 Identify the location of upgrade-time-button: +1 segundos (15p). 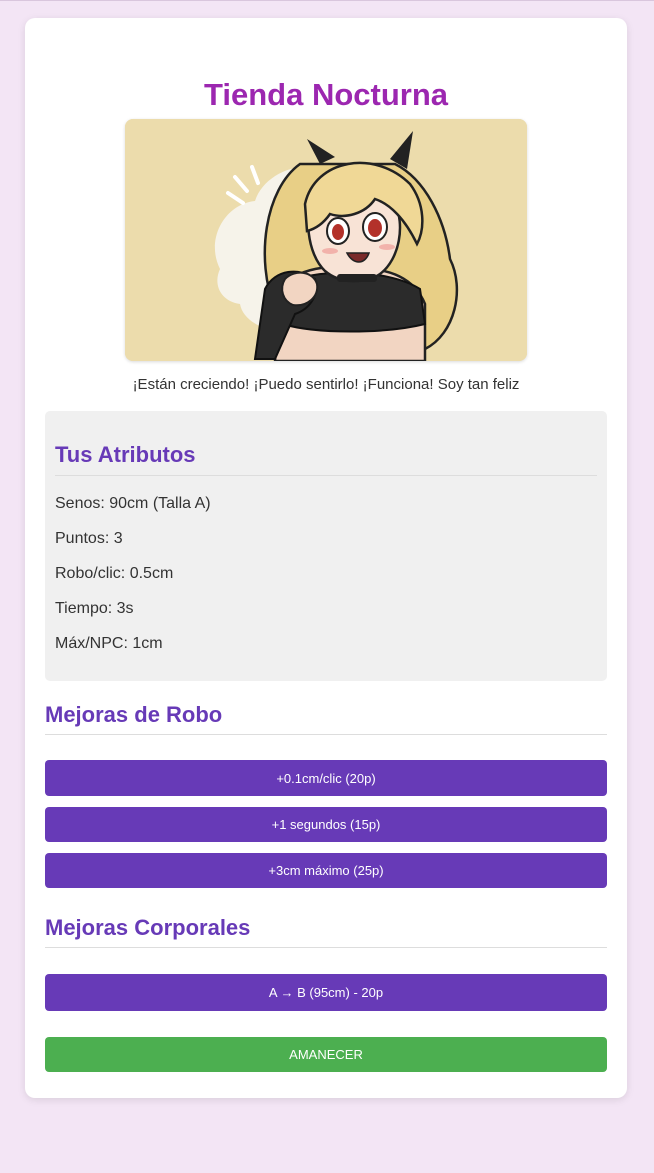
(326, 824).